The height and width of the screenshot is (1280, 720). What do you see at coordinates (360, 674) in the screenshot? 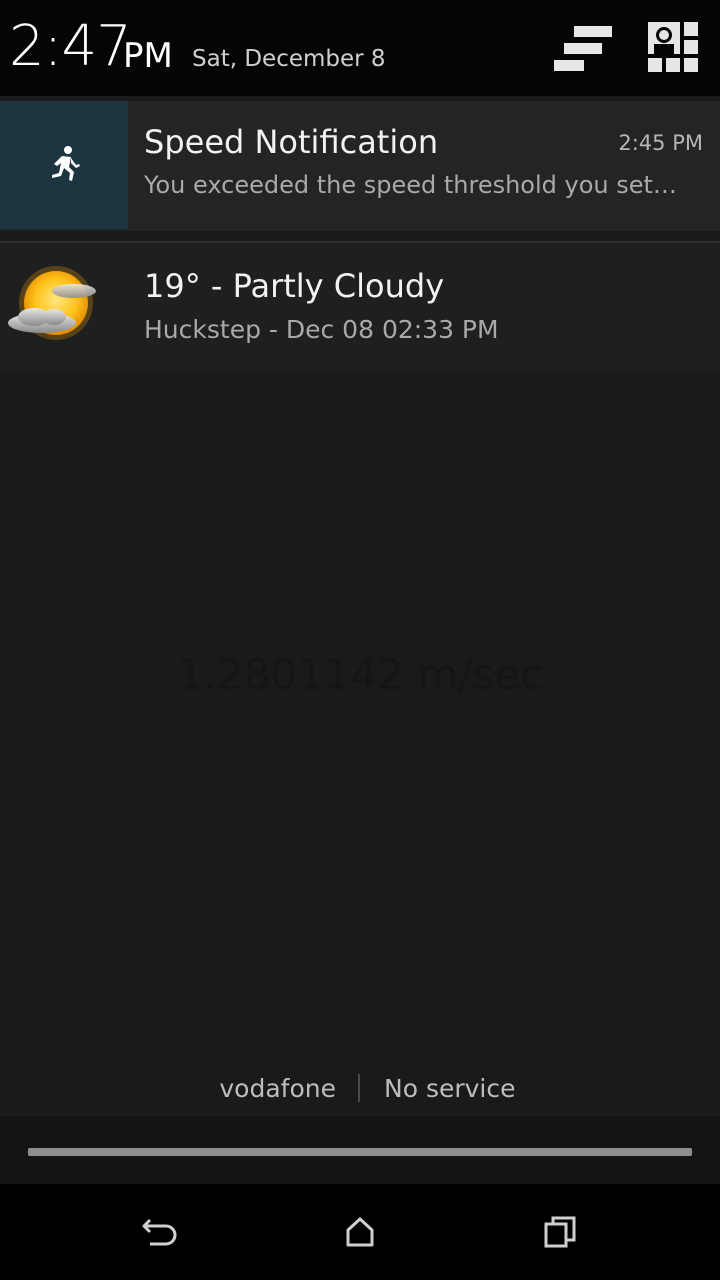
I see `background-speed-text: 1.2801142 m/sec` at bounding box center [360, 674].